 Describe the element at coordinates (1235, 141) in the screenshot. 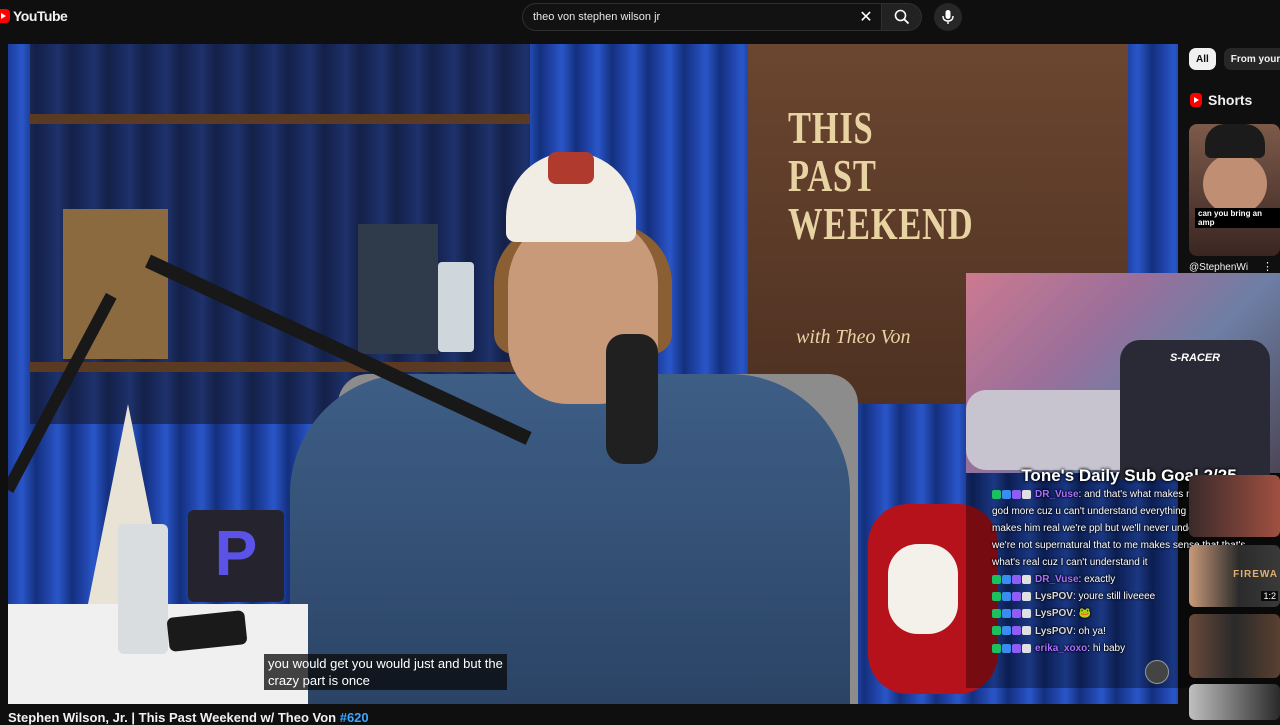

I see `short-cap` at that location.